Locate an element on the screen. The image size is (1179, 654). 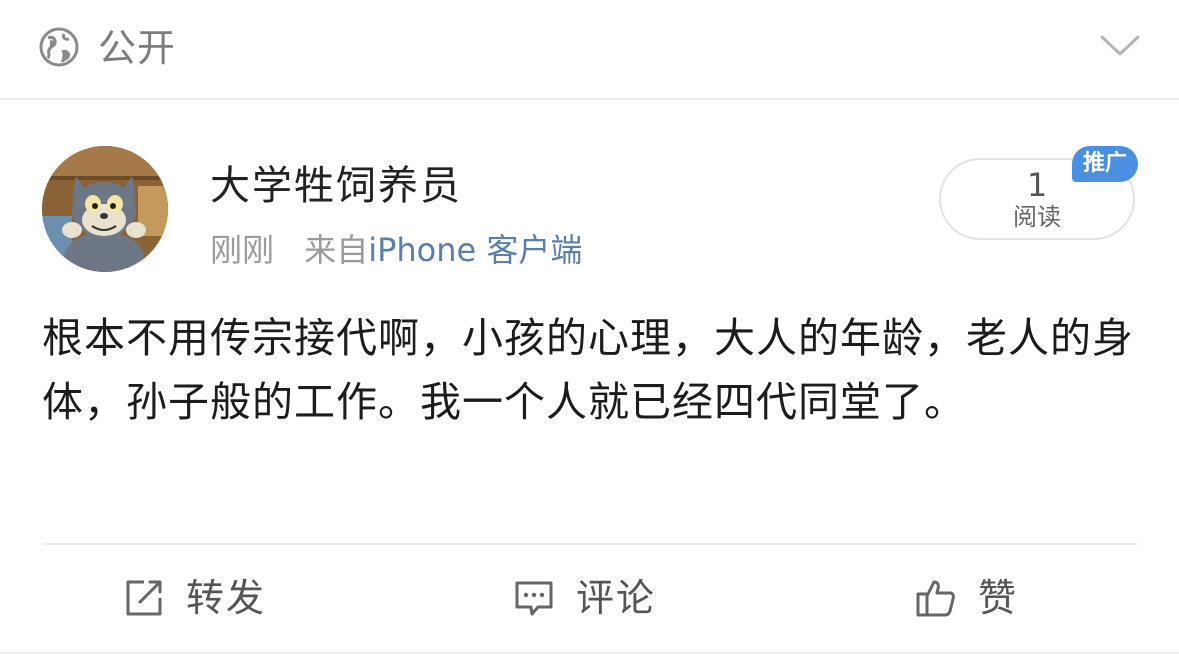
cartoon-cat-avatar-image is located at coordinates (105, 209).